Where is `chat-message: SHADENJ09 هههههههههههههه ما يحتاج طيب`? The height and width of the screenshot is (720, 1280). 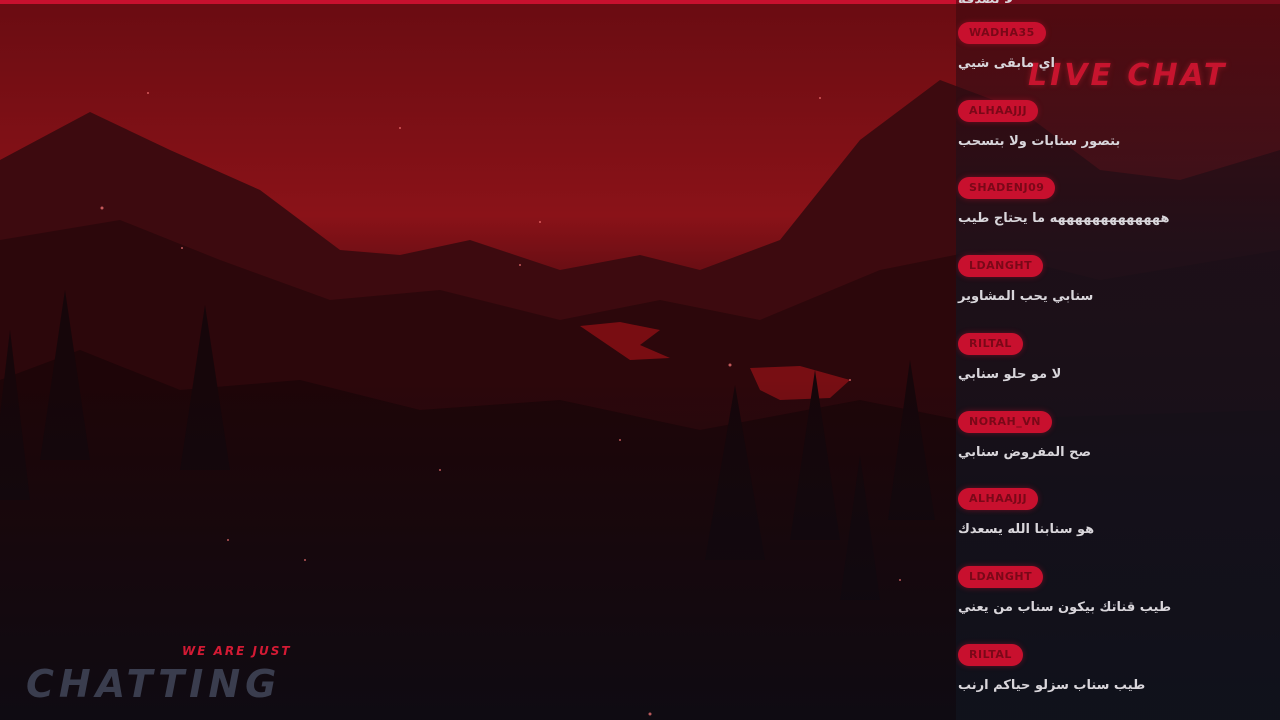
chat-message: SHADENJ09 هههههههههههههه ما يحتاج طيب is located at coordinates (1118, 205).